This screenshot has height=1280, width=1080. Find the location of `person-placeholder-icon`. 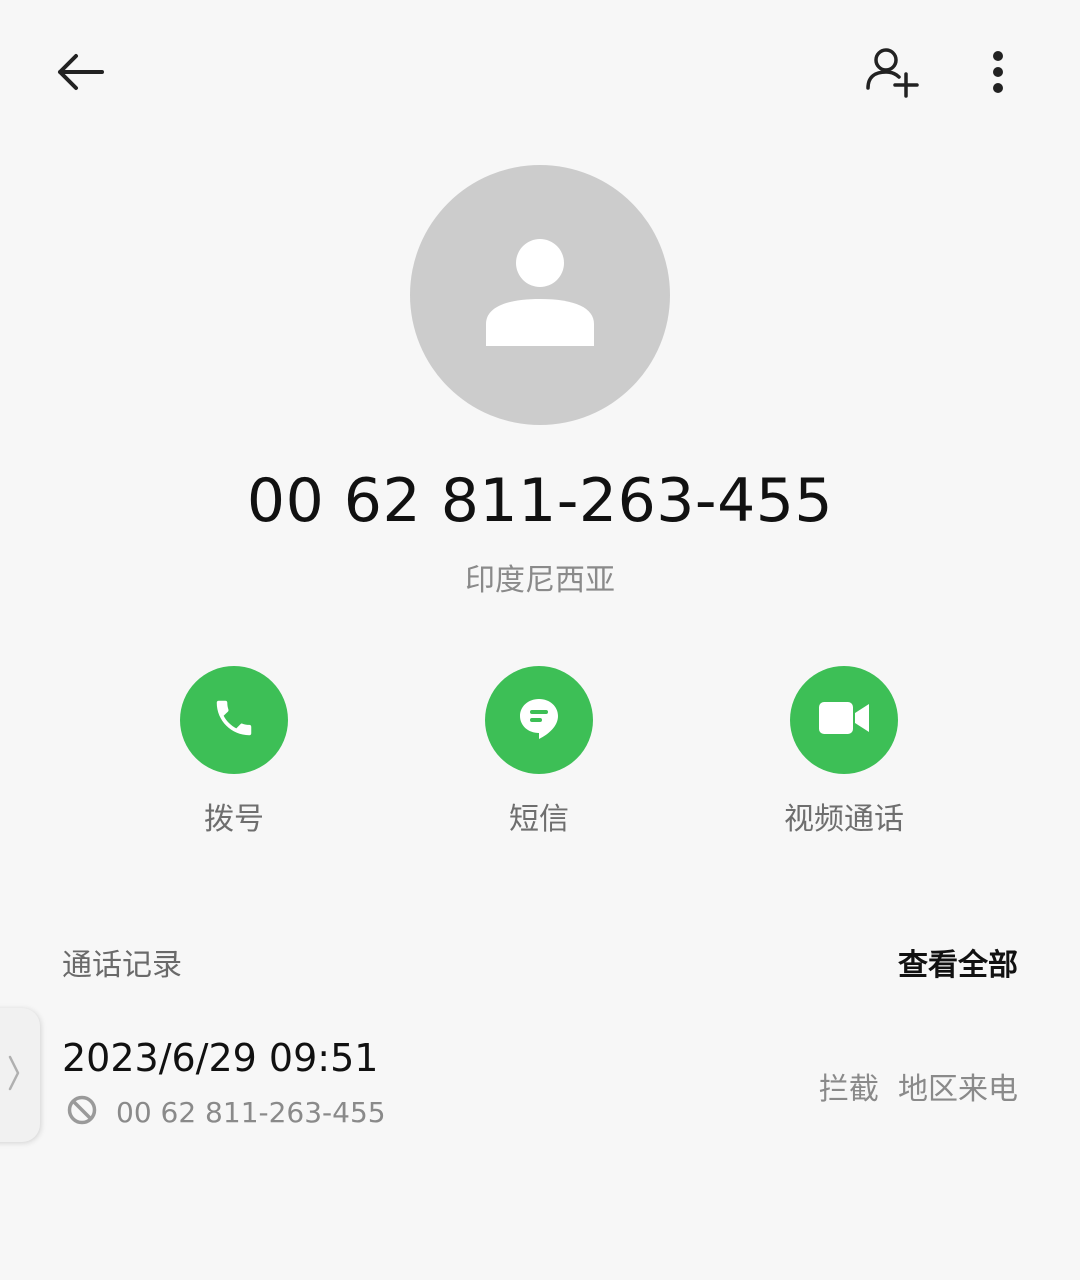

person-placeholder-icon is located at coordinates (540, 295).